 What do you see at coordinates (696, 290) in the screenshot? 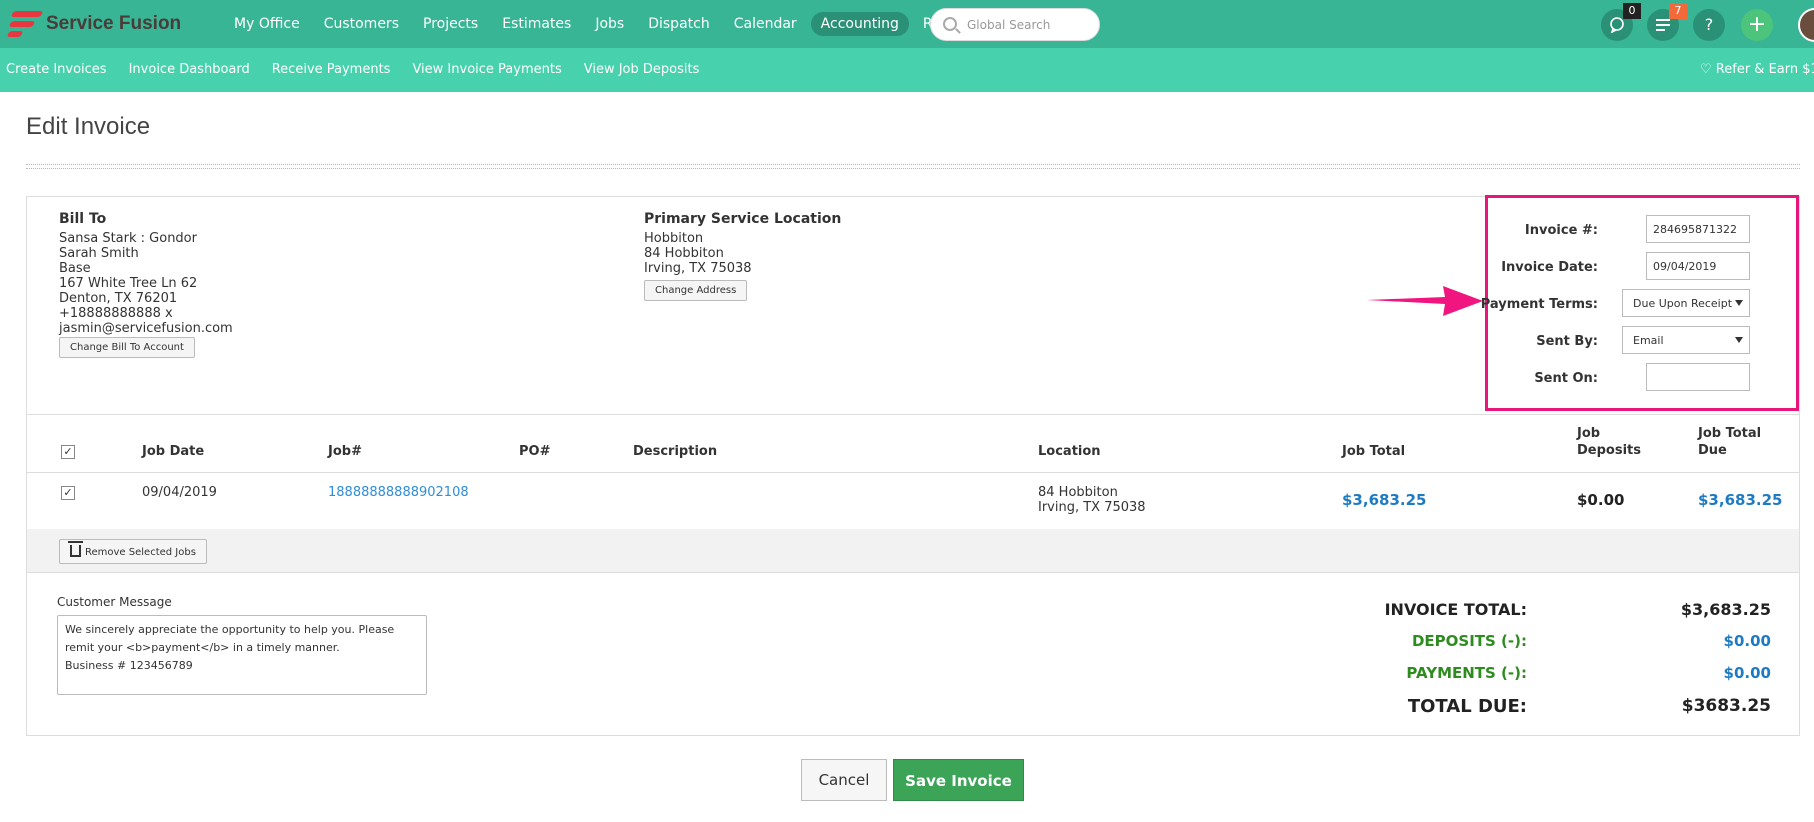
I see `change-address-button: Change Address` at bounding box center [696, 290].